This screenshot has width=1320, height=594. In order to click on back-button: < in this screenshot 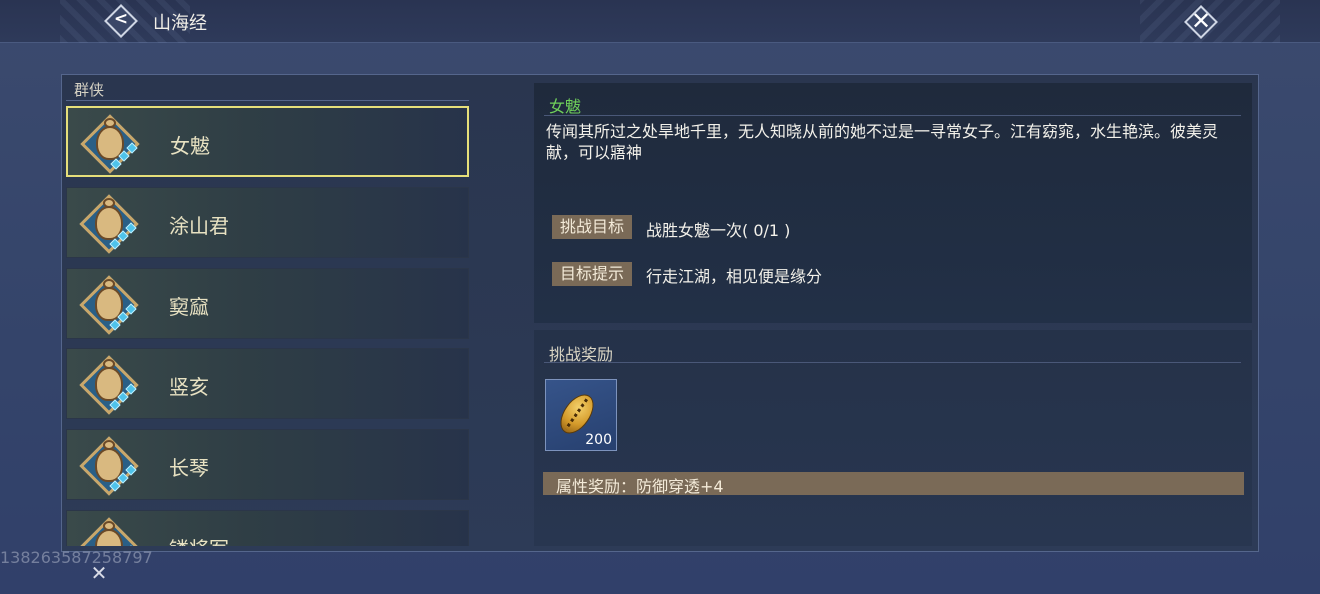, I will do `click(121, 21)`.